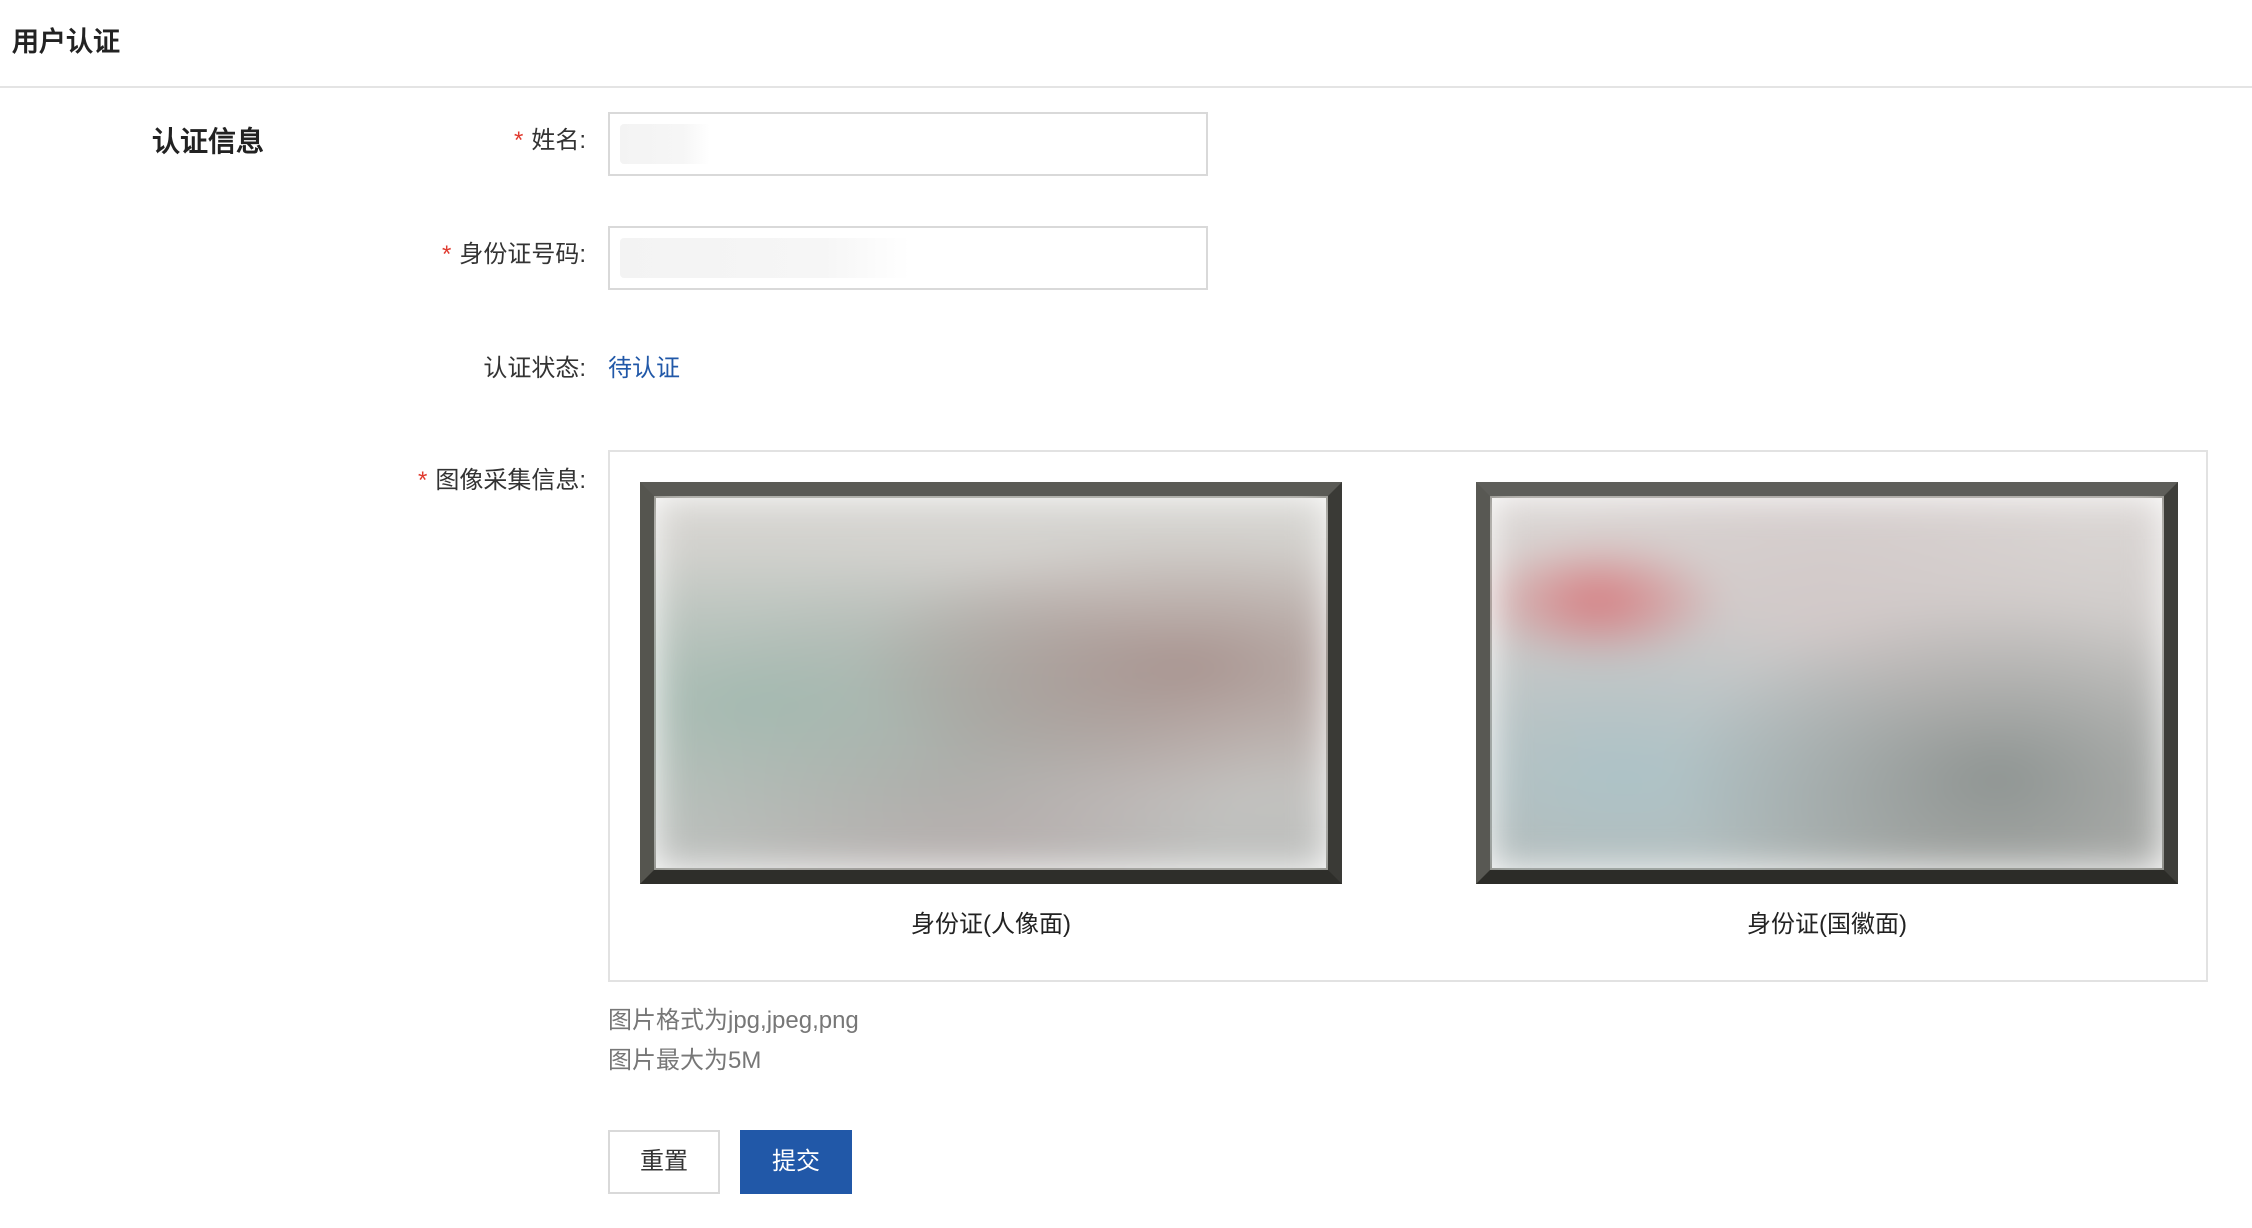 The image size is (2252, 1228). I want to click on id-number-label: * 身份证号码:, so click(514, 255).